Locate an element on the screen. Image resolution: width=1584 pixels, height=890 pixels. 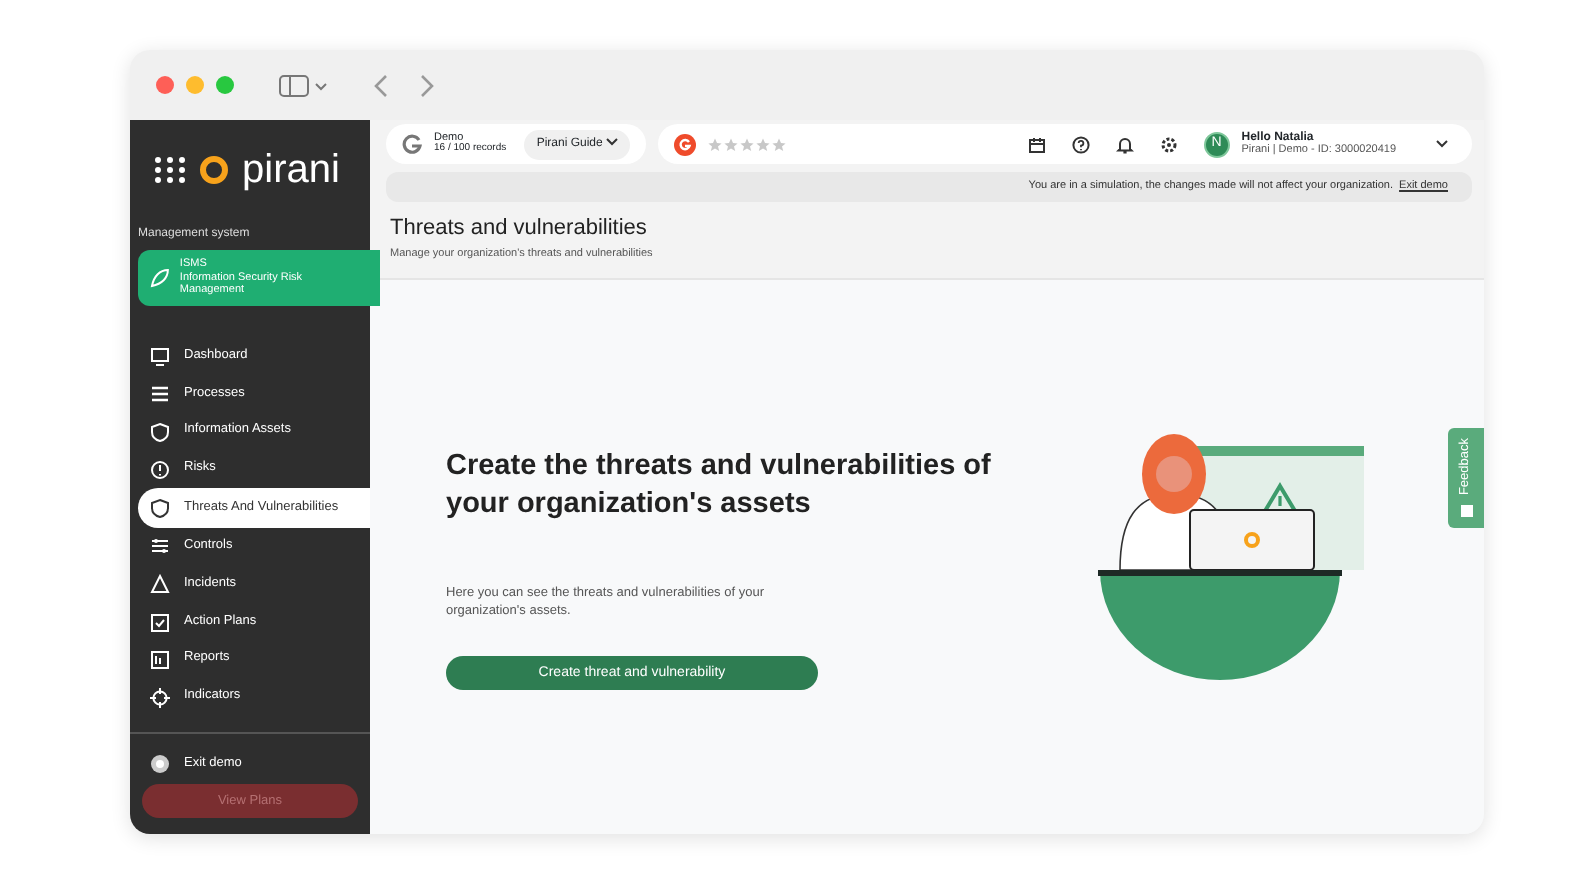
g-logo-icon is located at coordinates (412, 144).